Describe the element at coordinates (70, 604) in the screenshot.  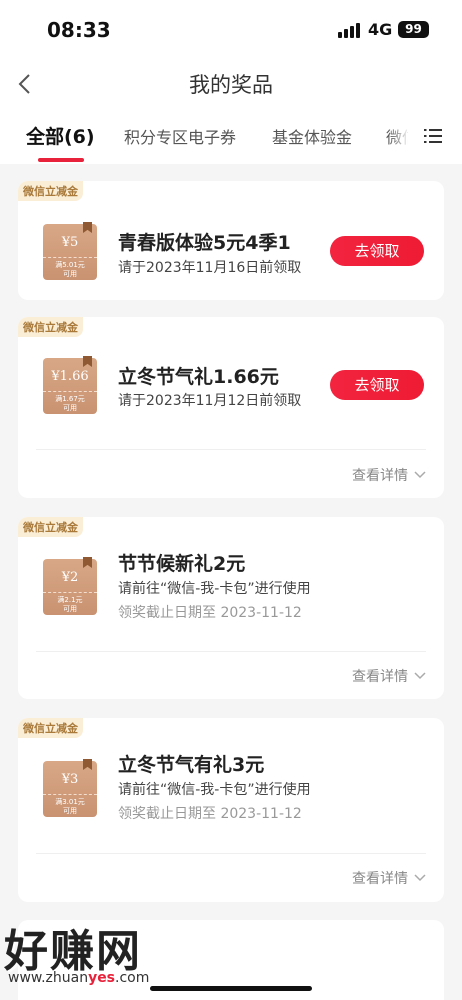
I see `coupon-condition: 满2.1元 可用` at that location.